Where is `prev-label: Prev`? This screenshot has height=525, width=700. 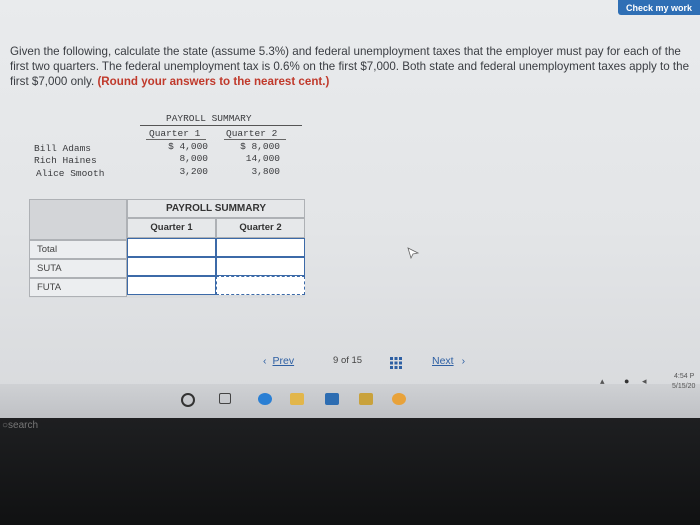
prev-label: Prev is located at coordinates (283, 361).